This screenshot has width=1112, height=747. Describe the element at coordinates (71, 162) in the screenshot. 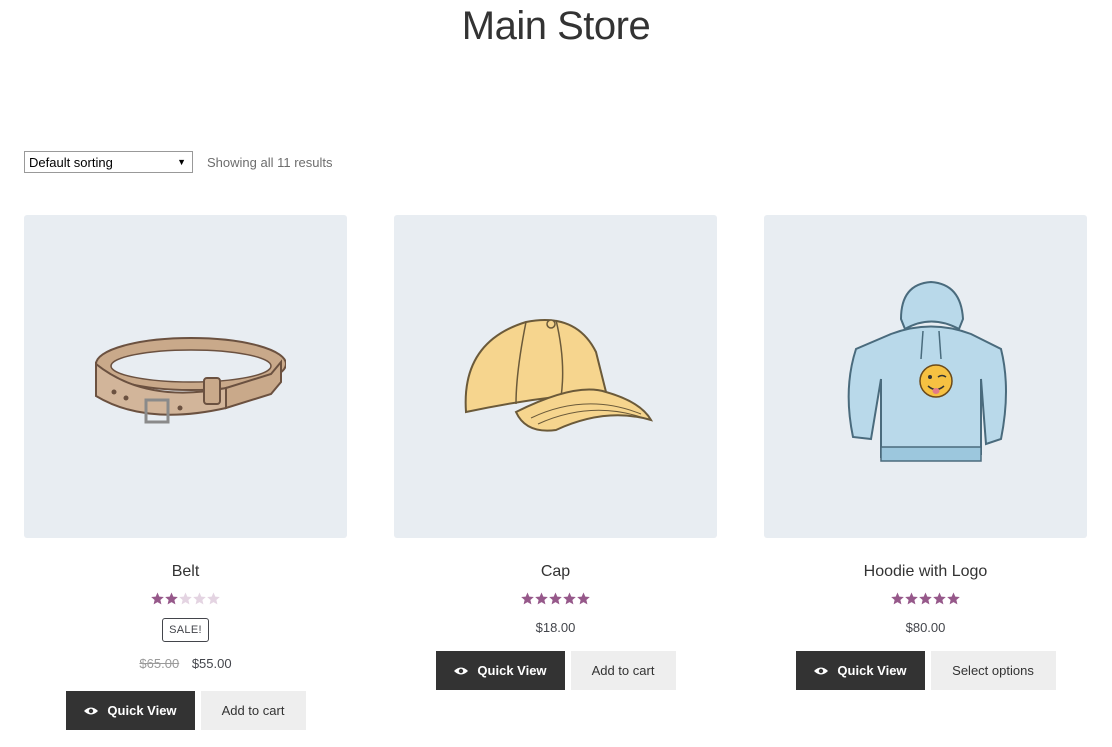

I see `sorting-select-value: Default sorting` at that location.